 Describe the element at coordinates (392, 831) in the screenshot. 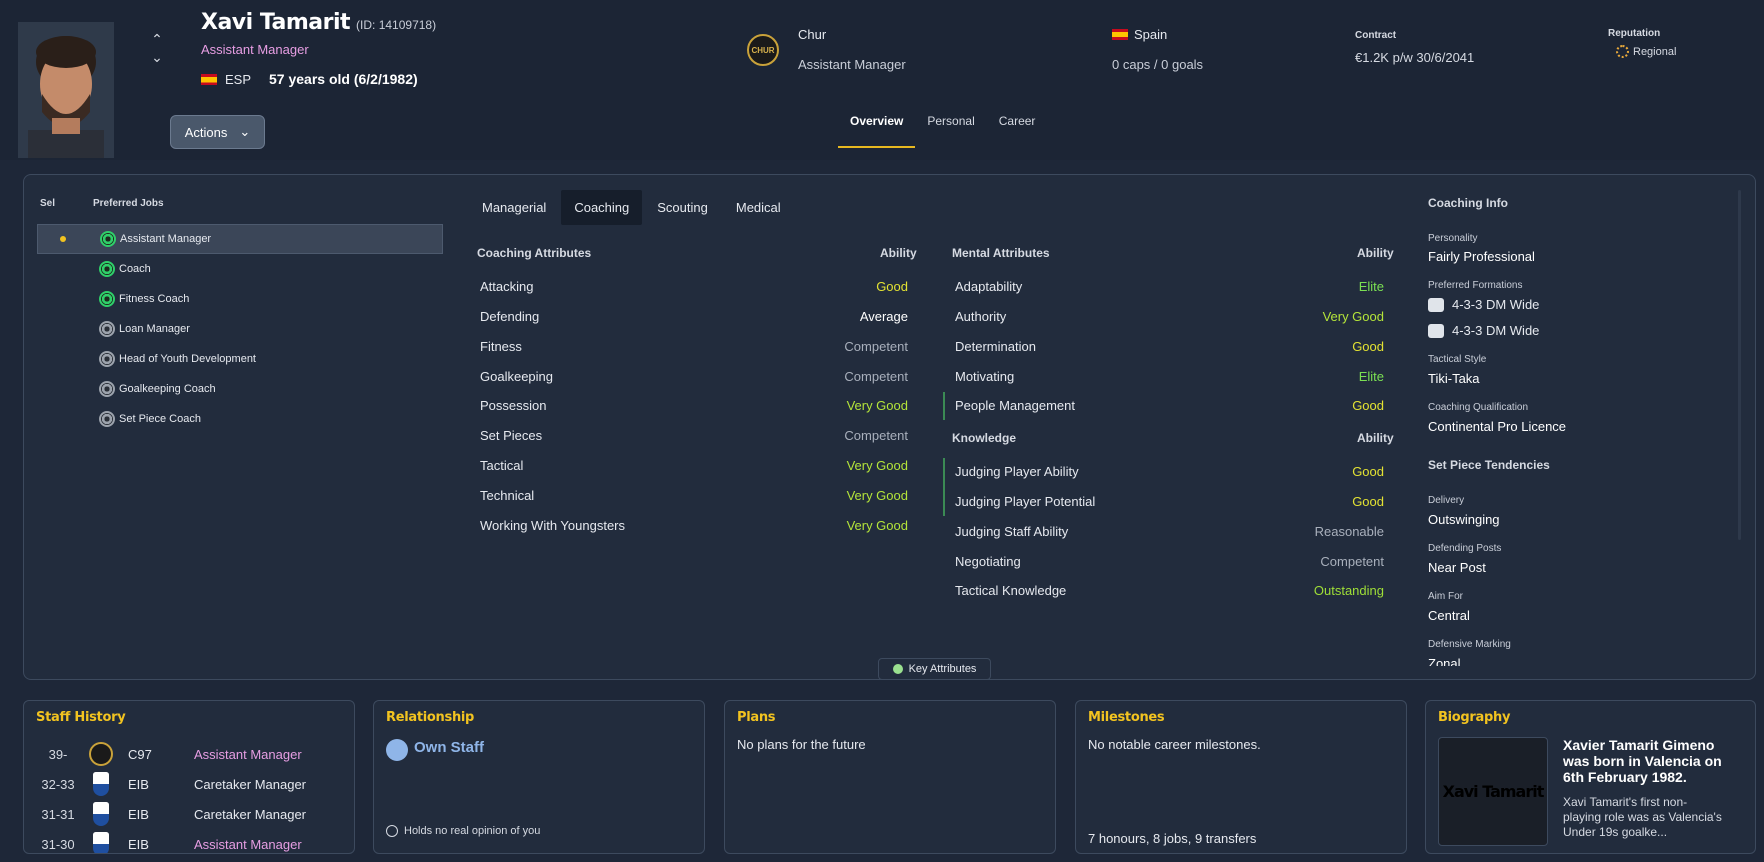

I see `clock-icon` at that location.